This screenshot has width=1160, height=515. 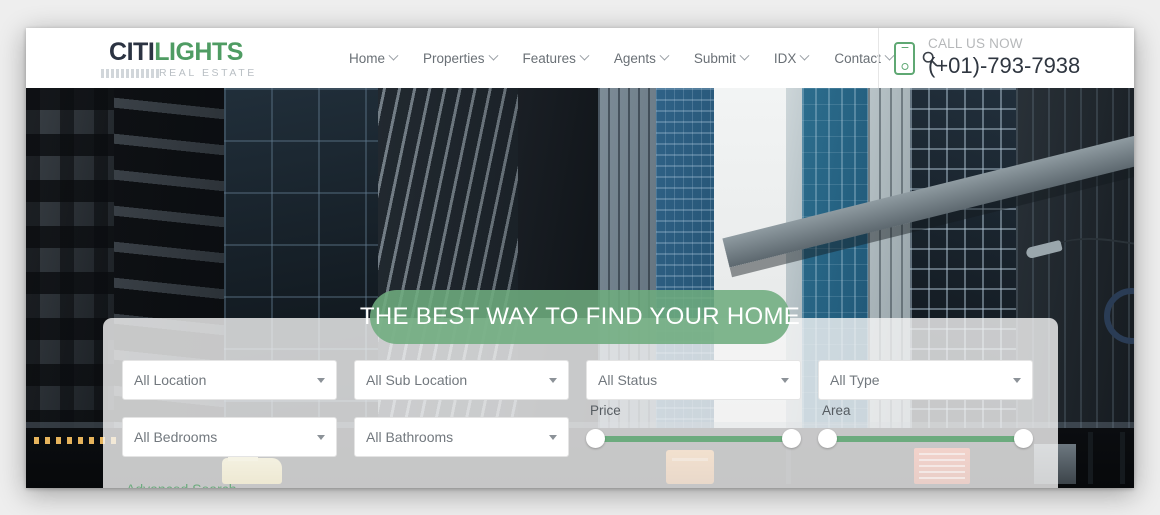 What do you see at coordinates (975, 44) in the screenshot?
I see `call-us-label: CALL US NOW` at bounding box center [975, 44].